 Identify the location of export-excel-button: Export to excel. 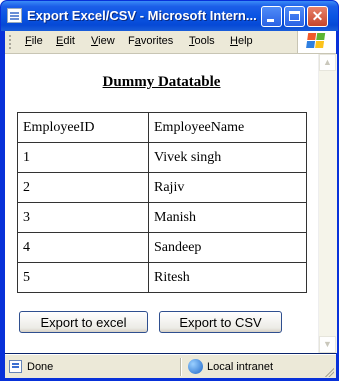
(83, 322).